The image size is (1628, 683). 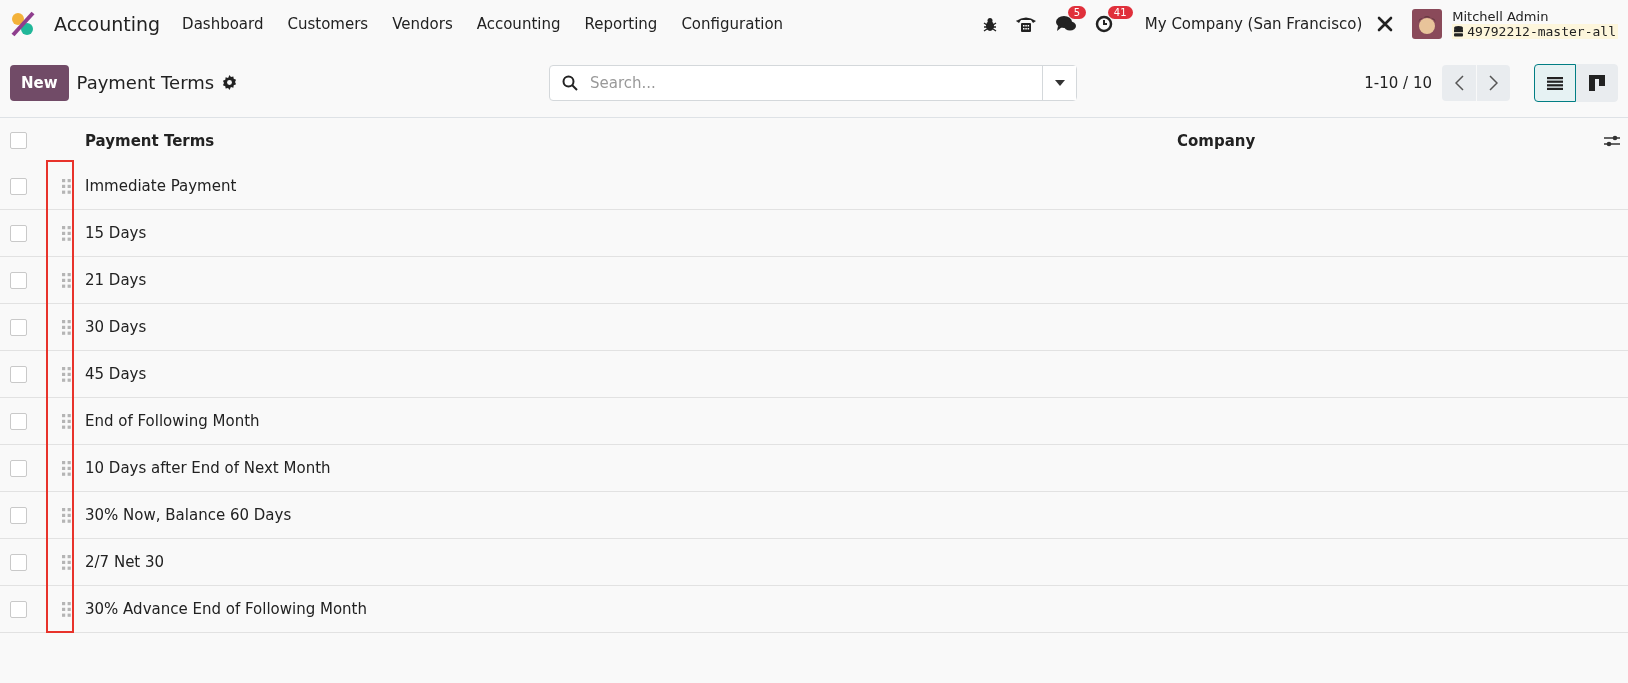 What do you see at coordinates (631, 468) in the screenshot?
I see `table-cell: 10 Days after End of Next Month` at bounding box center [631, 468].